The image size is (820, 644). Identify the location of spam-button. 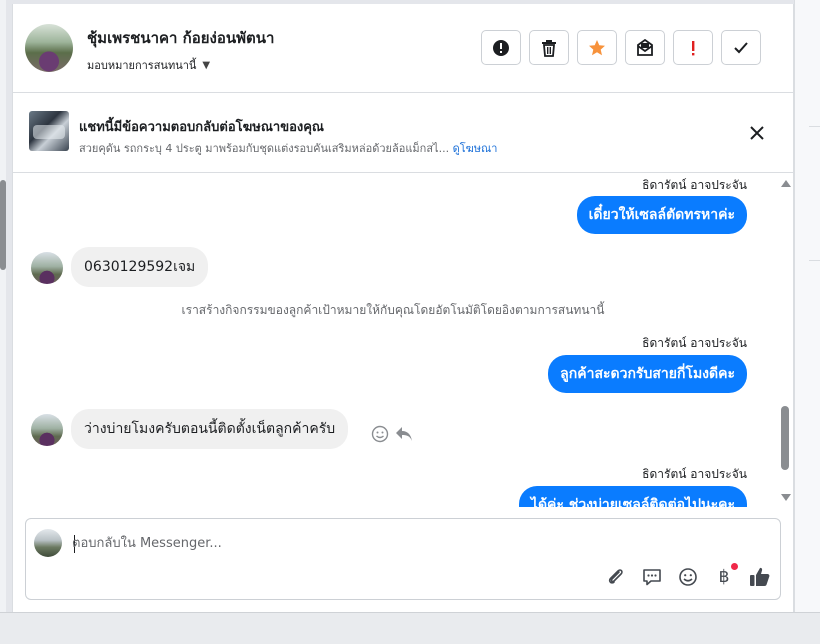
(501, 47).